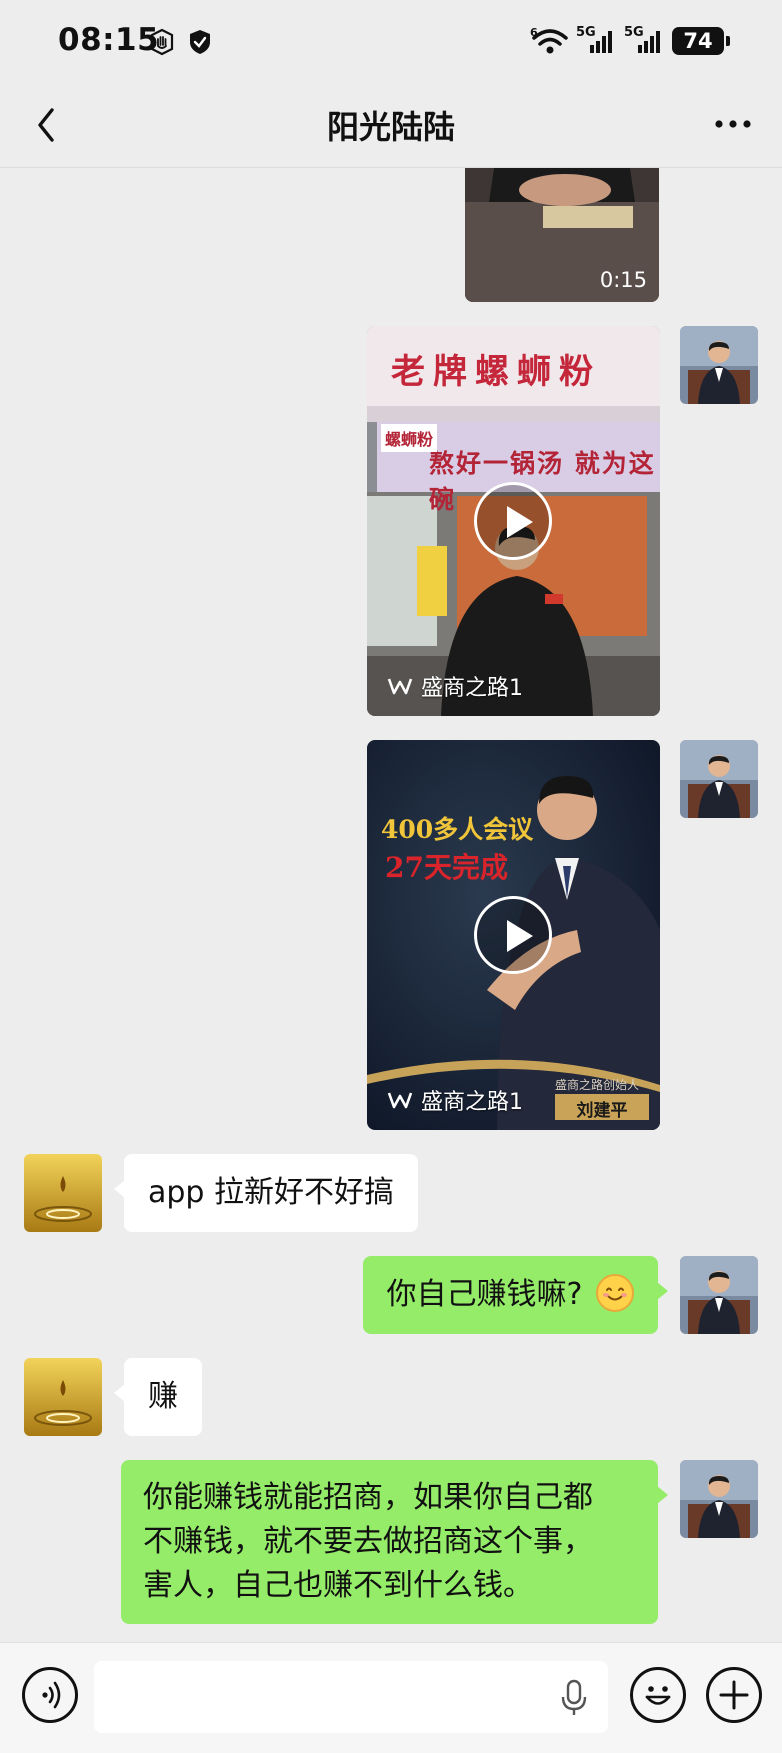 This screenshot has height=1753, width=782. What do you see at coordinates (602, 1111) in the screenshot?
I see `poster-name-tag: 刘建平` at bounding box center [602, 1111].